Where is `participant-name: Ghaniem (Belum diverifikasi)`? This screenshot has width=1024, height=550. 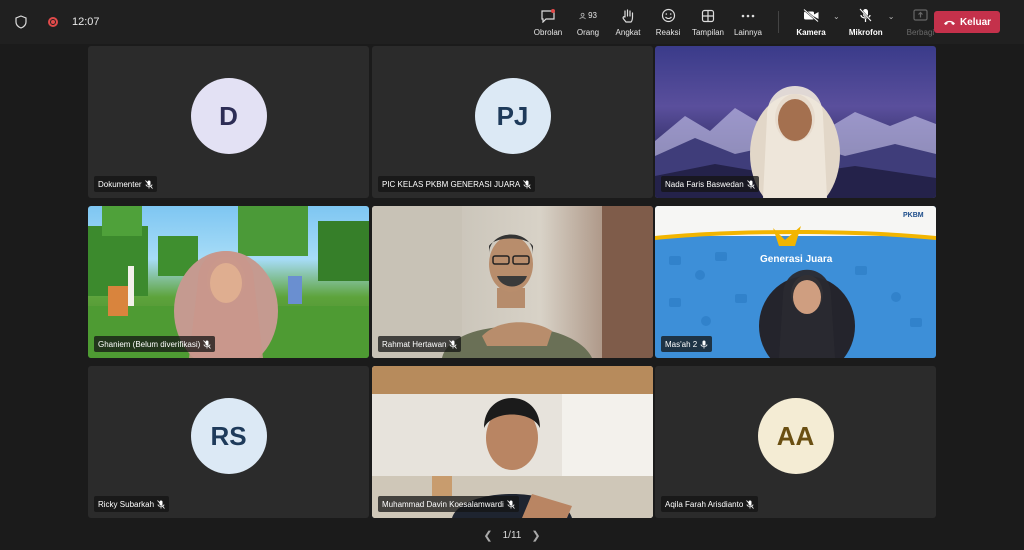
participant-name: Ghaniem (Belum diverifikasi) is located at coordinates (155, 344).